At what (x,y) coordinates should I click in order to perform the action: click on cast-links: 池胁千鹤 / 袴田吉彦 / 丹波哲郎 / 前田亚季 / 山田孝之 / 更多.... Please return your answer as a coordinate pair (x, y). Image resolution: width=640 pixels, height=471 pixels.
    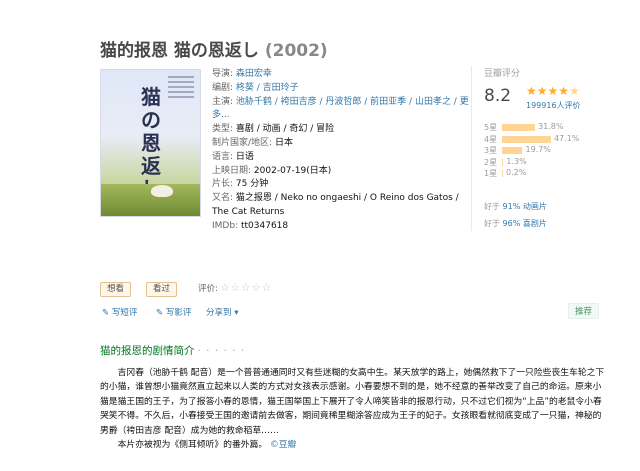
    Looking at the image, I should click on (340, 109).